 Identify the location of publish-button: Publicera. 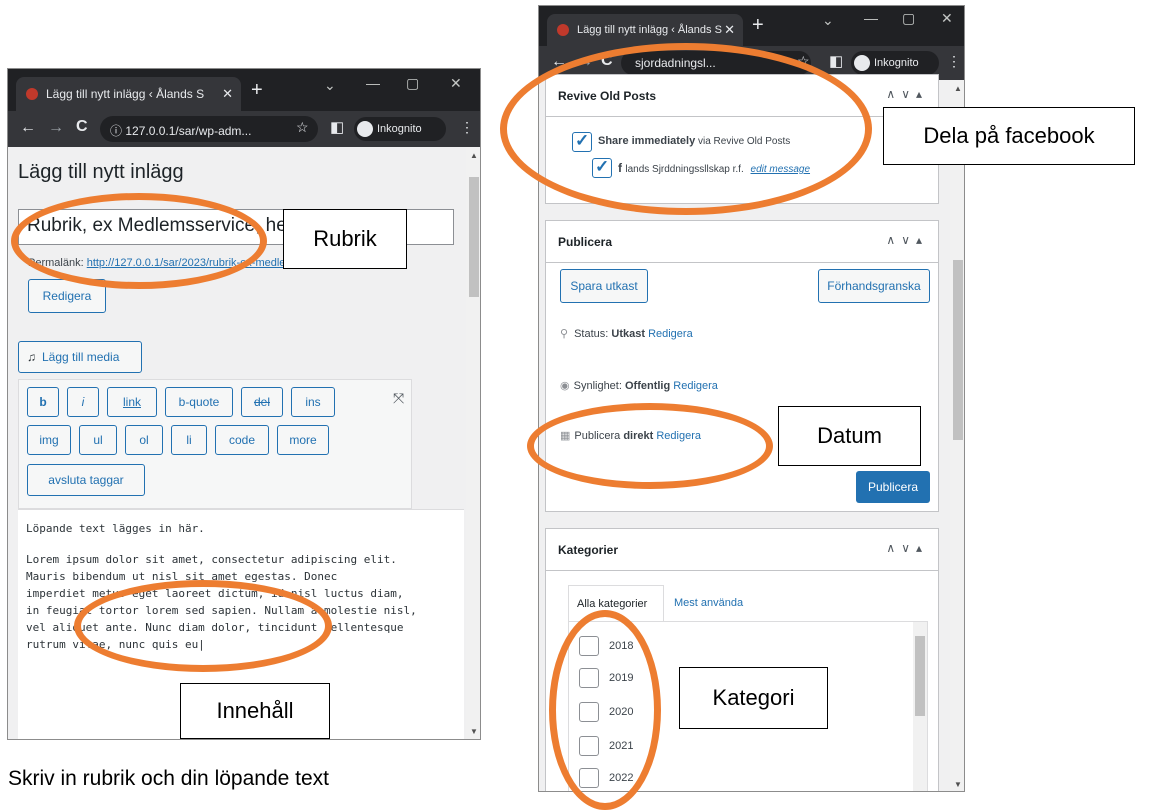
(893, 487).